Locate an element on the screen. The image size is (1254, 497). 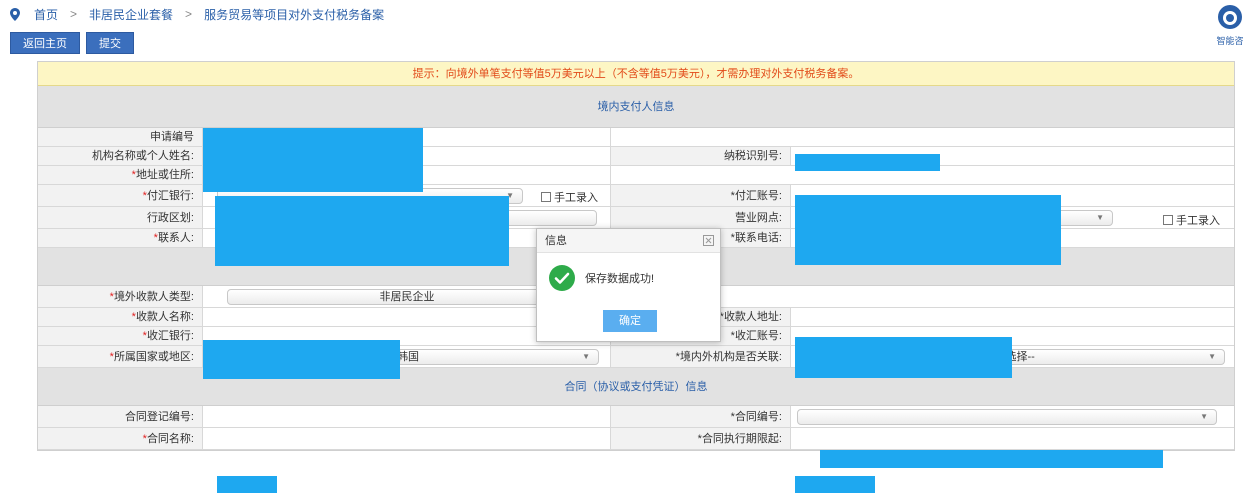
breadcrumb-home: 首页 is located at coordinates (46, 14).